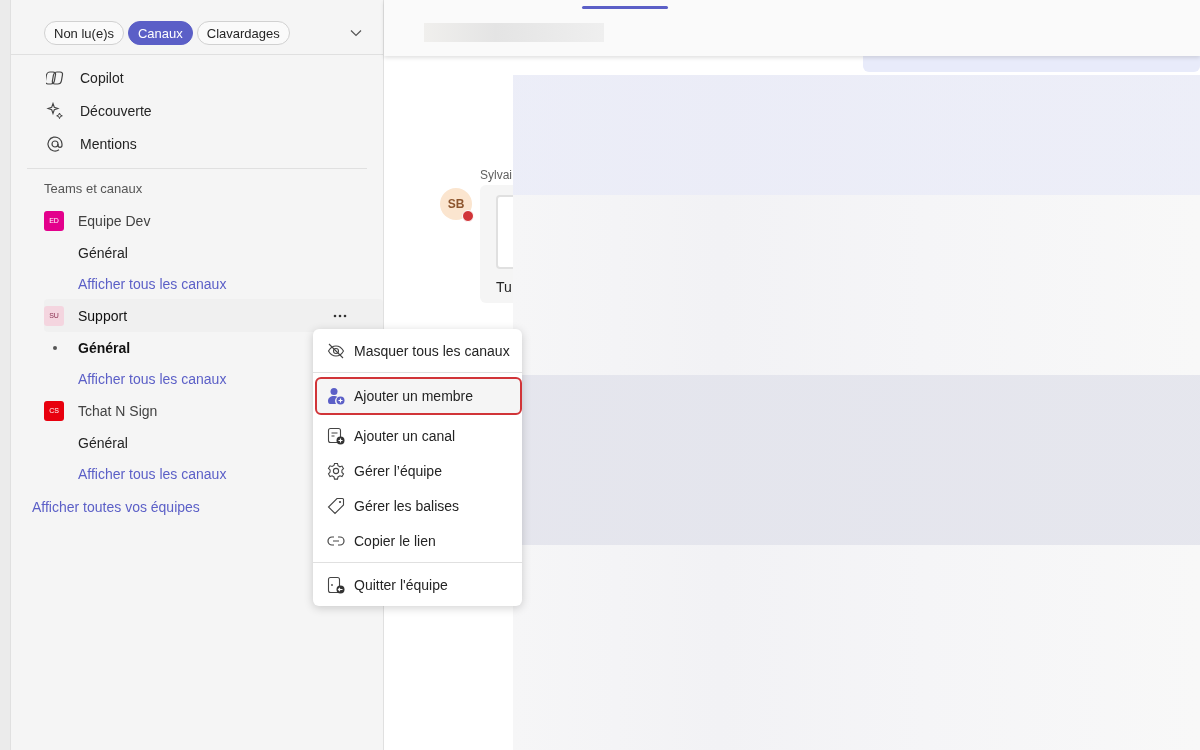  What do you see at coordinates (356, 33) in the screenshot?
I see `chevron-down-icon` at bounding box center [356, 33].